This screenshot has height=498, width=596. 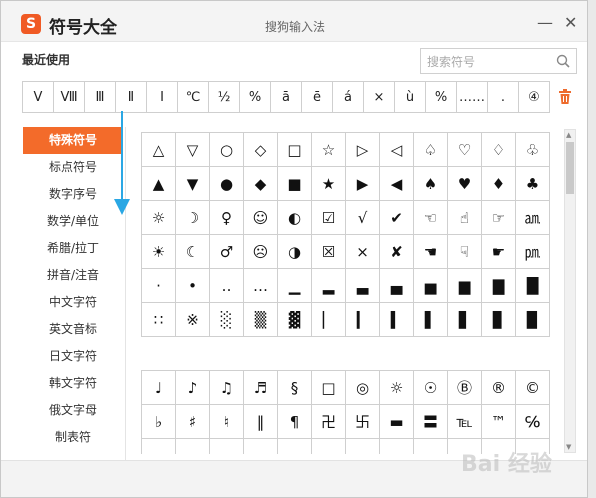 What do you see at coordinates (224, 97) in the screenshot?
I see `recent-symbol: ½` at bounding box center [224, 97].